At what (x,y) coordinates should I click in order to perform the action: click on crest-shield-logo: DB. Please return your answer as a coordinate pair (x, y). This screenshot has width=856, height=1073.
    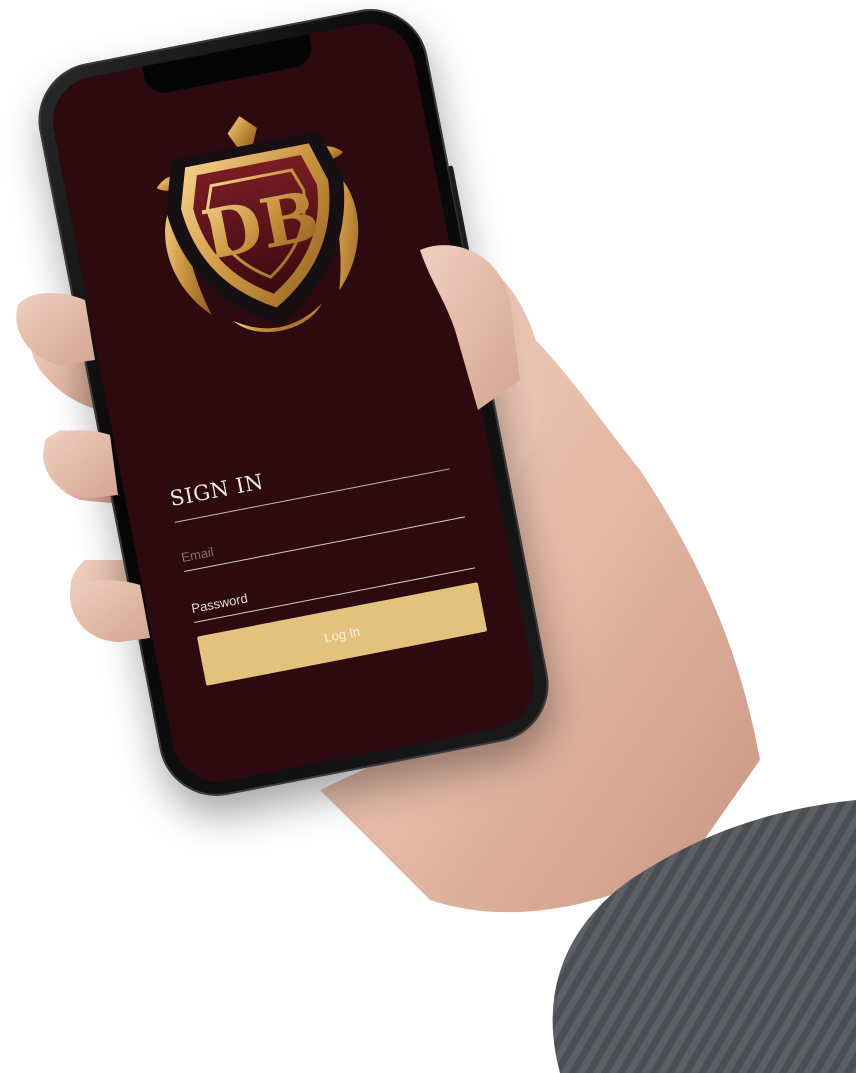
    Looking at the image, I should click on (257, 224).